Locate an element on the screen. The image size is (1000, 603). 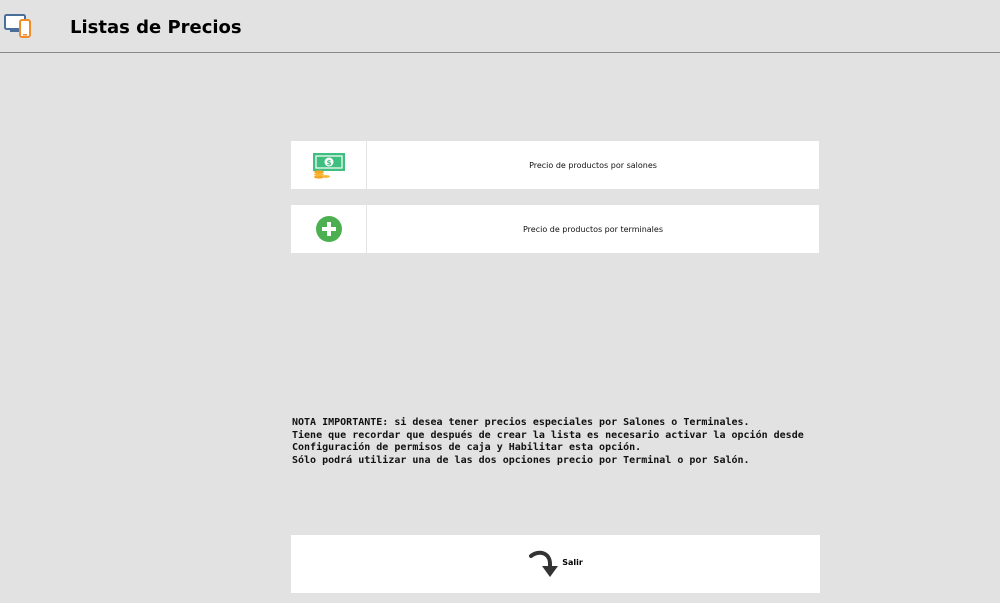
option-label: Precio de productos por salones is located at coordinates (593, 165).